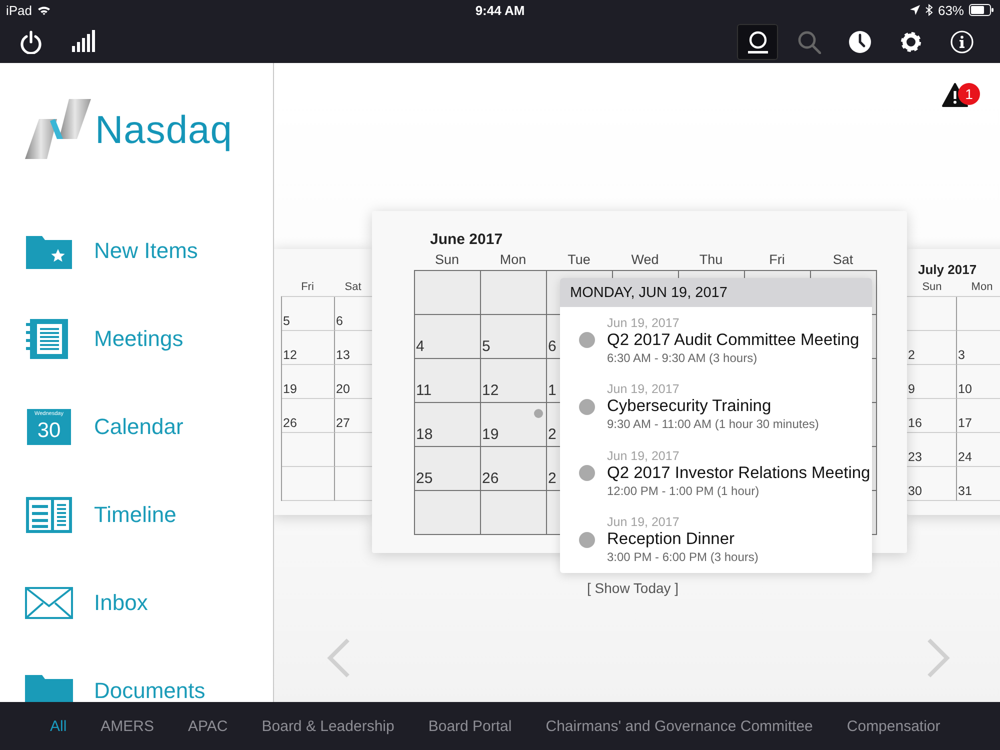  I want to click on settings-icon, so click(910, 42).